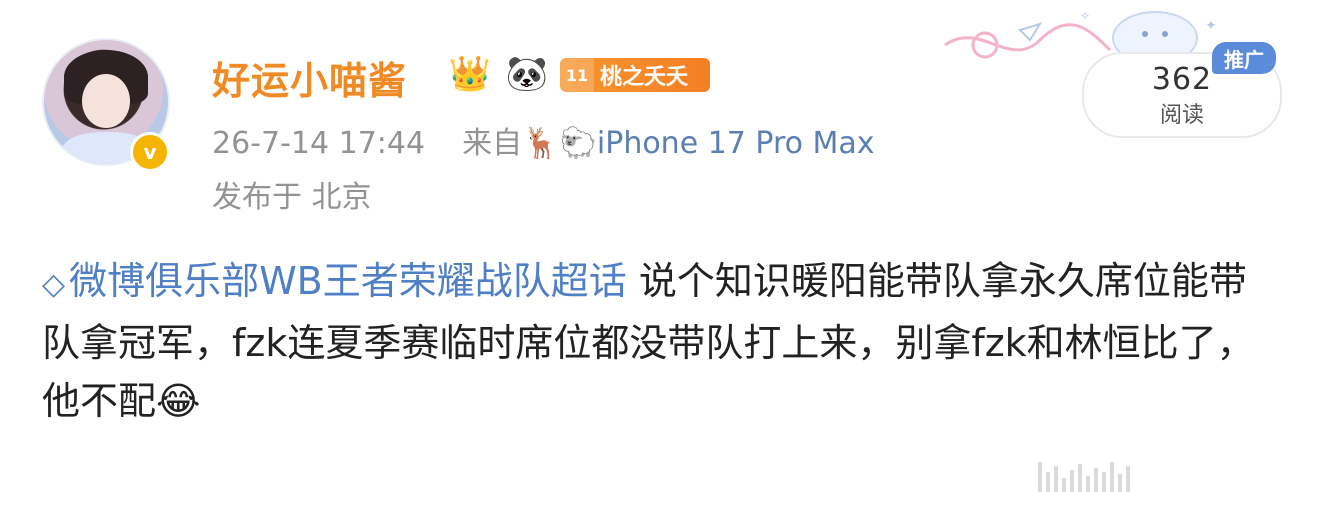 The height and width of the screenshot is (507, 1320). I want to click on watermark, so click(1168, 474).